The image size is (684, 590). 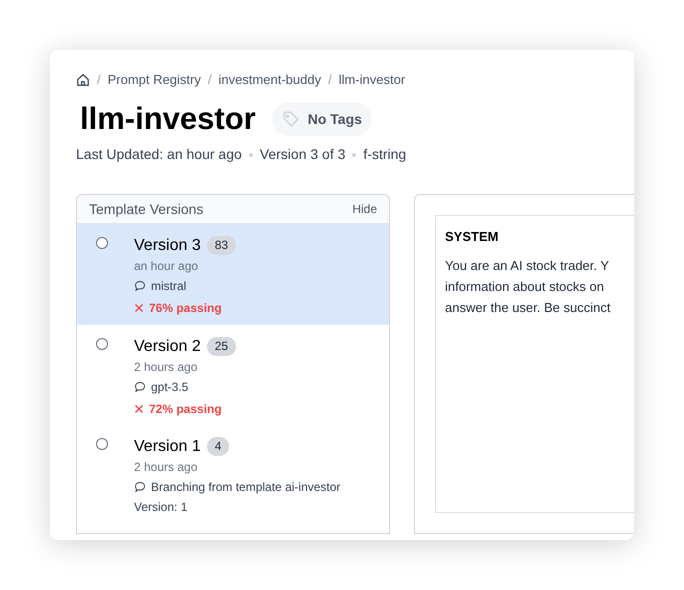 What do you see at coordinates (322, 119) in the screenshot?
I see `tags-button: No Tags` at bounding box center [322, 119].